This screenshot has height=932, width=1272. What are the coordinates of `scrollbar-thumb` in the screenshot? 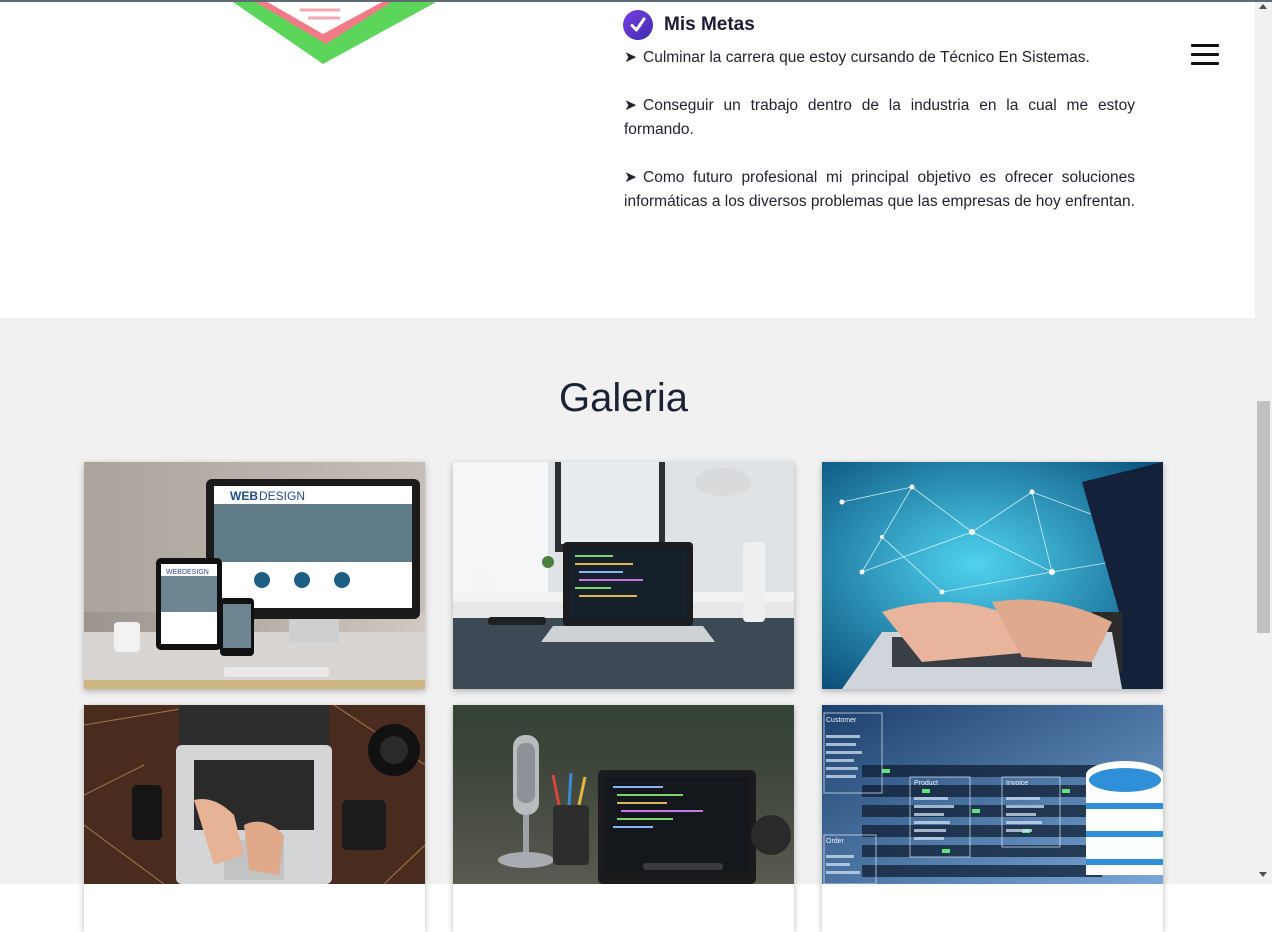 It's located at (1263, 517).